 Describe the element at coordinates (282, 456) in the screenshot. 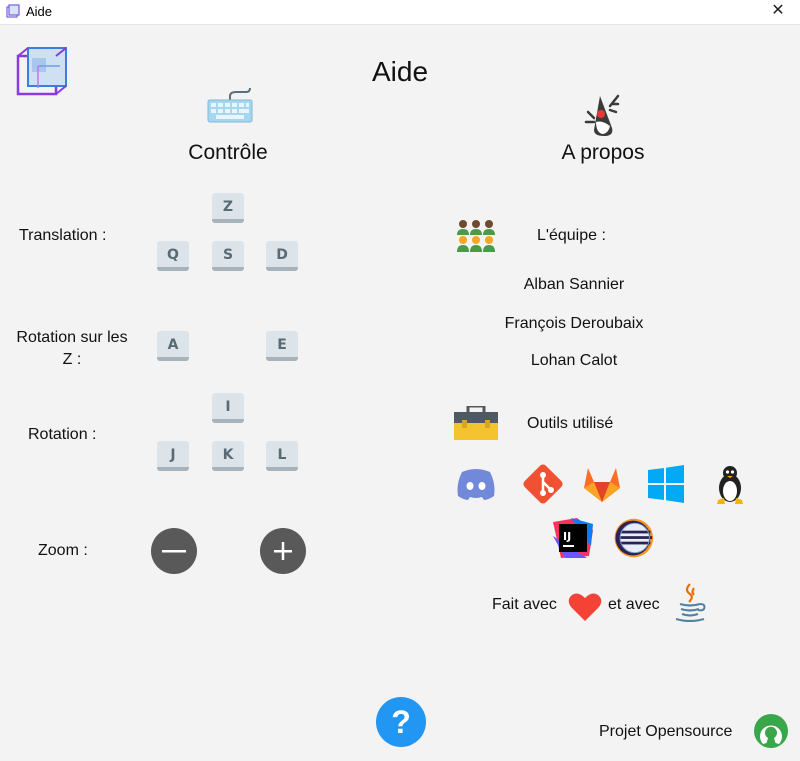

I see `key-l: L` at that location.